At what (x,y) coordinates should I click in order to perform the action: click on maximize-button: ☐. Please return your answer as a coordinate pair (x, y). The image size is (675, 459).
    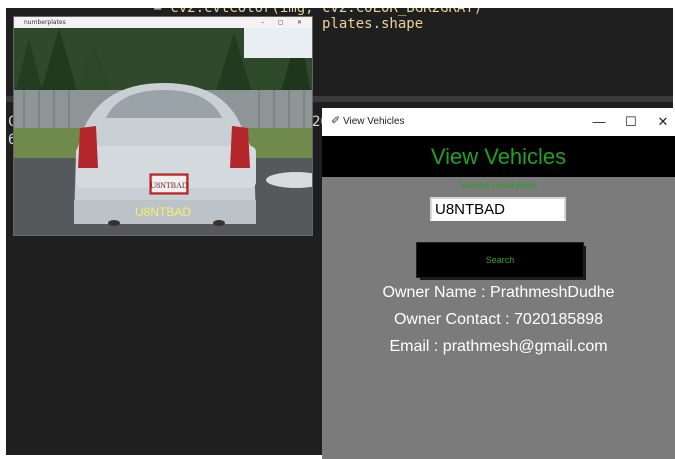
    Looking at the image, I should click on (631, 122).